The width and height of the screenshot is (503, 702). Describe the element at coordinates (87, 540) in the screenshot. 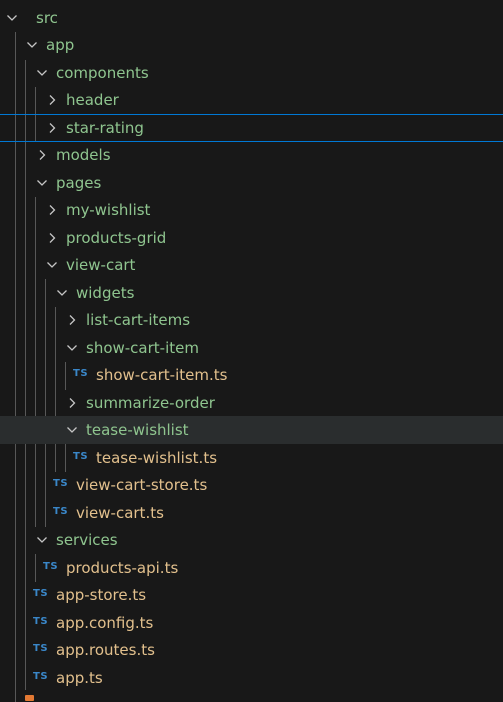

I see `tree-item-label: services` at that location.